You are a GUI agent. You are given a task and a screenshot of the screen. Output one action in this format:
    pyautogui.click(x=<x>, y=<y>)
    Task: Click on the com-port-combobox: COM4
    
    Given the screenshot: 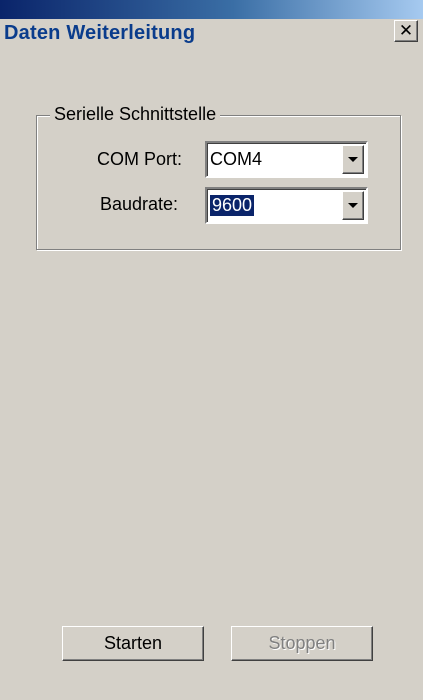 What is the action you would take?
    pyautogui.click(x=286, y=159)
    